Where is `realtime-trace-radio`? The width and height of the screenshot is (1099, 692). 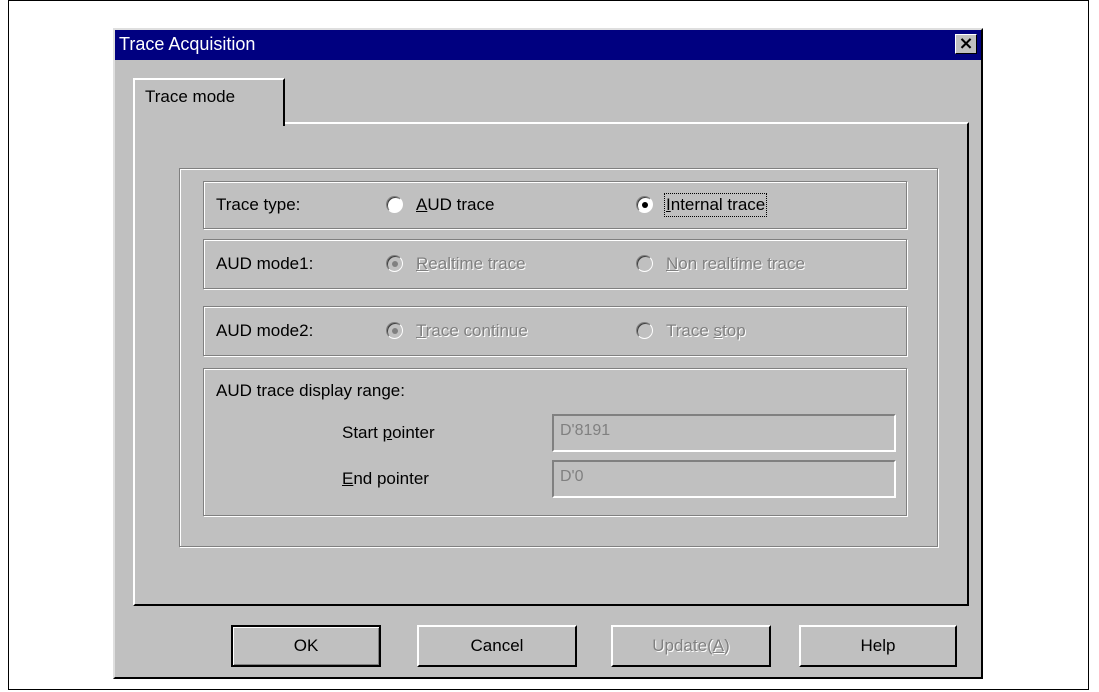 realtime-trace-radio is located at coordinates (394, 263).